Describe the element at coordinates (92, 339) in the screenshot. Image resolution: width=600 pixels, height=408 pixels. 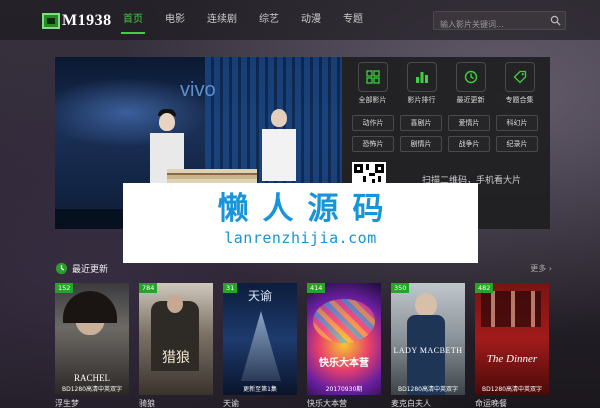
I see `poster-card: RACHEL BD1280高清中英双字 152` at that location.